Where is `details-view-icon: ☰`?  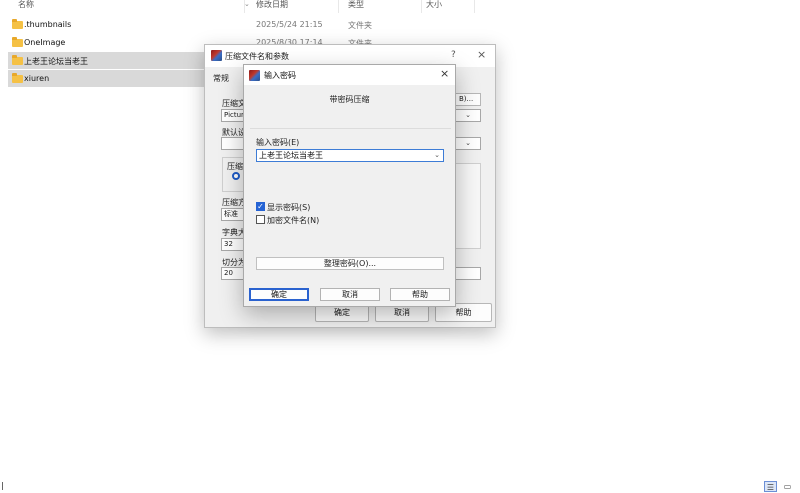 details-view-icon: ☰ is located at coordinates (770, 486).